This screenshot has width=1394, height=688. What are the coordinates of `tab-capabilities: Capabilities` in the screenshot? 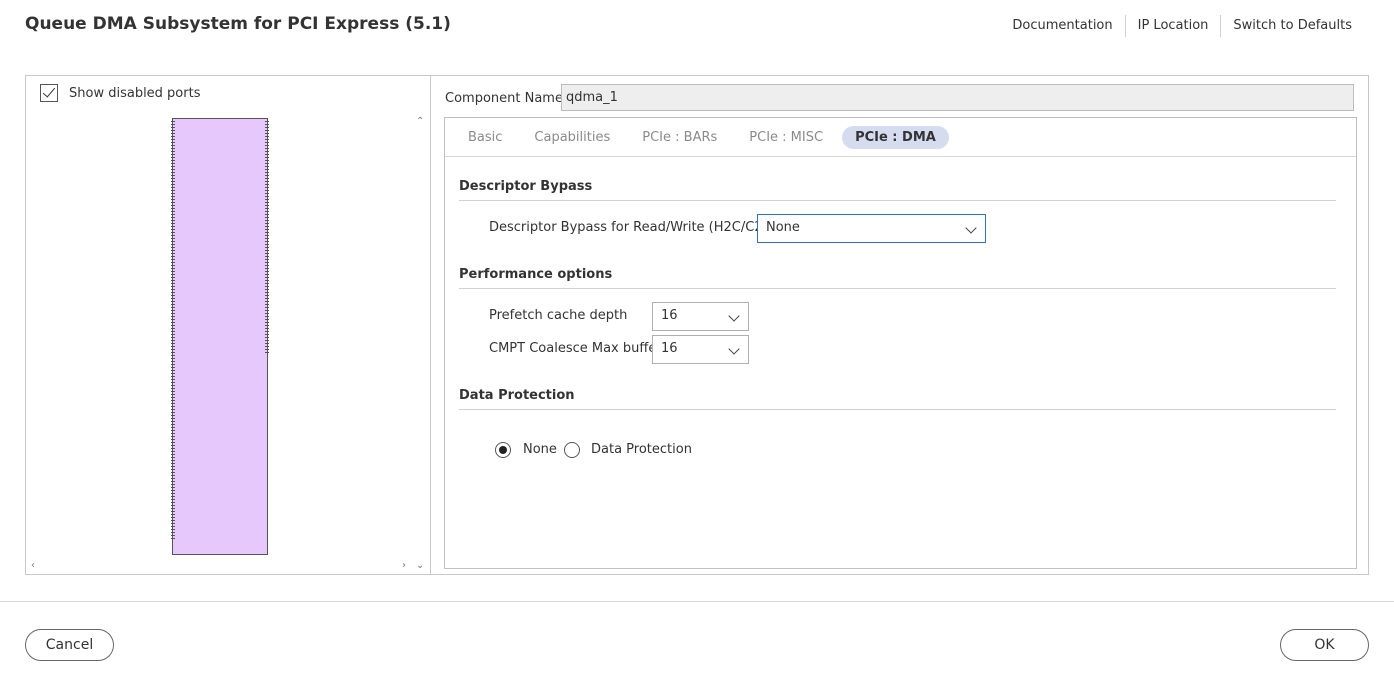 It's located at (572, 137).